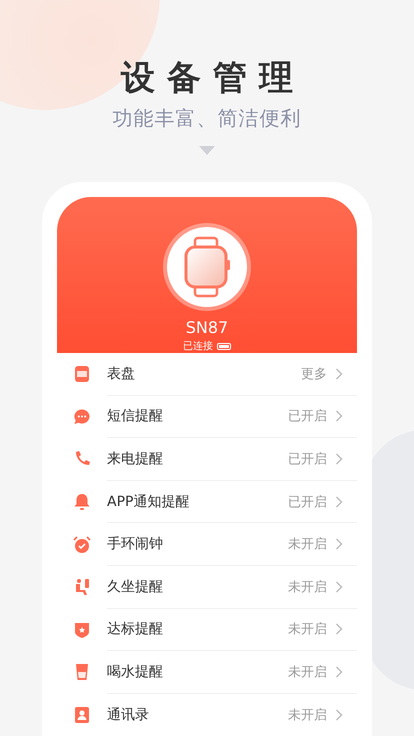 This screenshot has width=414, height=736. What do you see at coordinates (82, 715) in the screenshot?
I see `contact-icon` at bounding box center [82, 715].